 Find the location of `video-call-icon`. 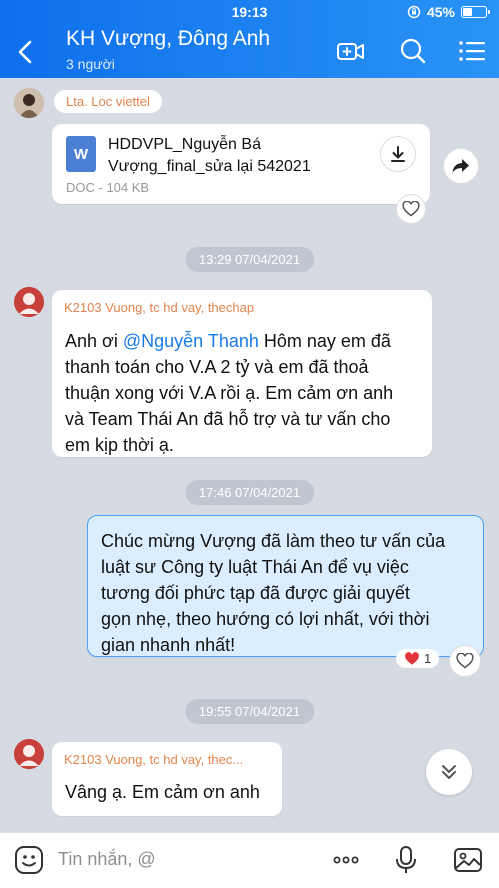

video-call-icon is located at coordinates (351, 51).